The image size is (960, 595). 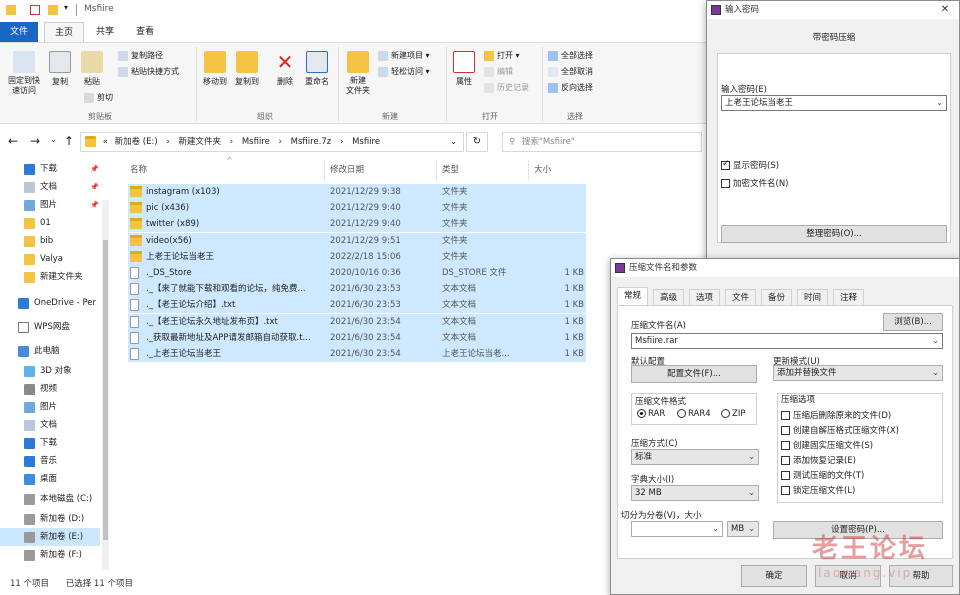 What do you see at coordinates (53, 10) in the screenshot?
I see `new-folder-icon` at bounding box center [53, 10].